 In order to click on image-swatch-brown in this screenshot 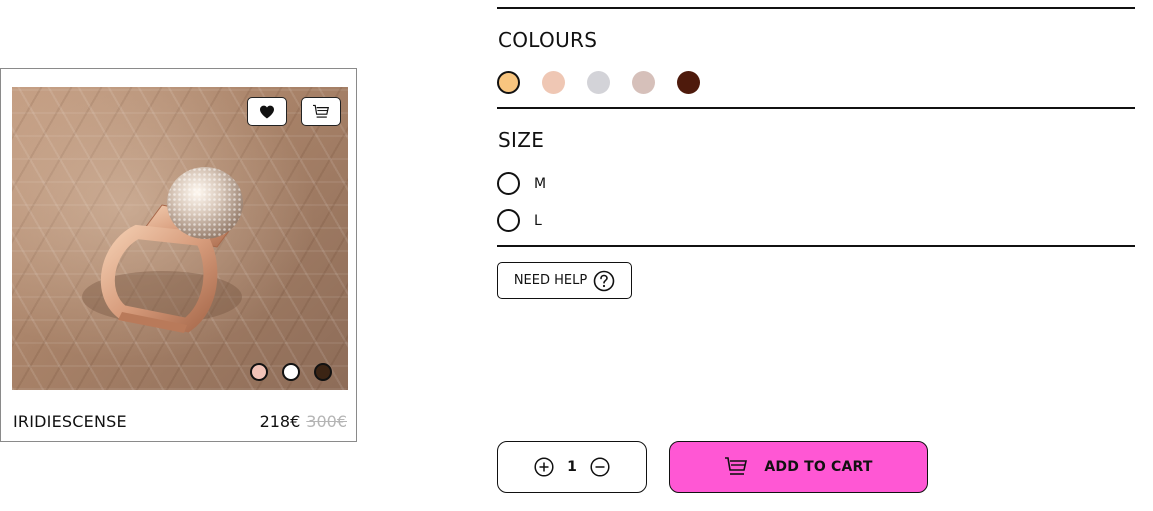, I will do `click(323, 372)`.